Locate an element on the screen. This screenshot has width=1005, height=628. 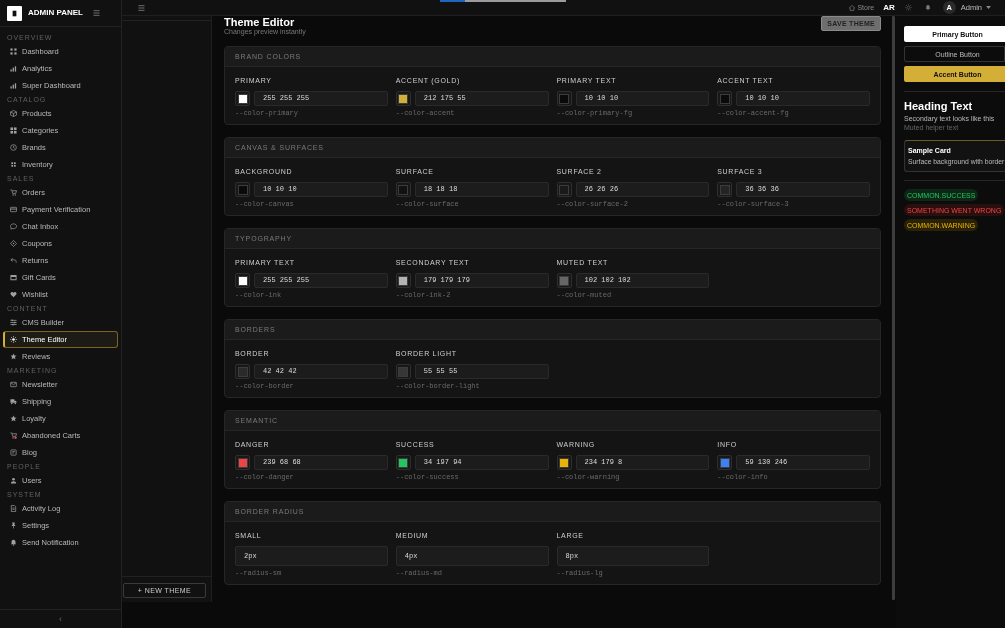
envelope-icon is located at coordinates (13, 384).